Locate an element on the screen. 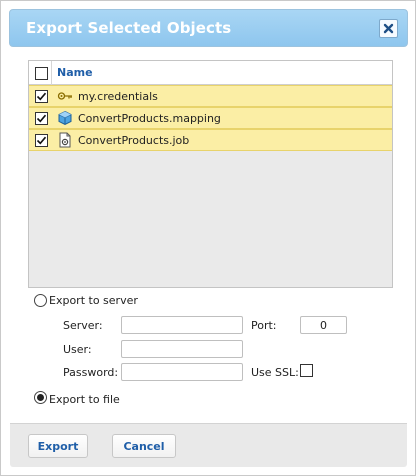 This screenshot has height=476, width=416. dialog-footer: Export Cancel is located at coordinates (208, 445).